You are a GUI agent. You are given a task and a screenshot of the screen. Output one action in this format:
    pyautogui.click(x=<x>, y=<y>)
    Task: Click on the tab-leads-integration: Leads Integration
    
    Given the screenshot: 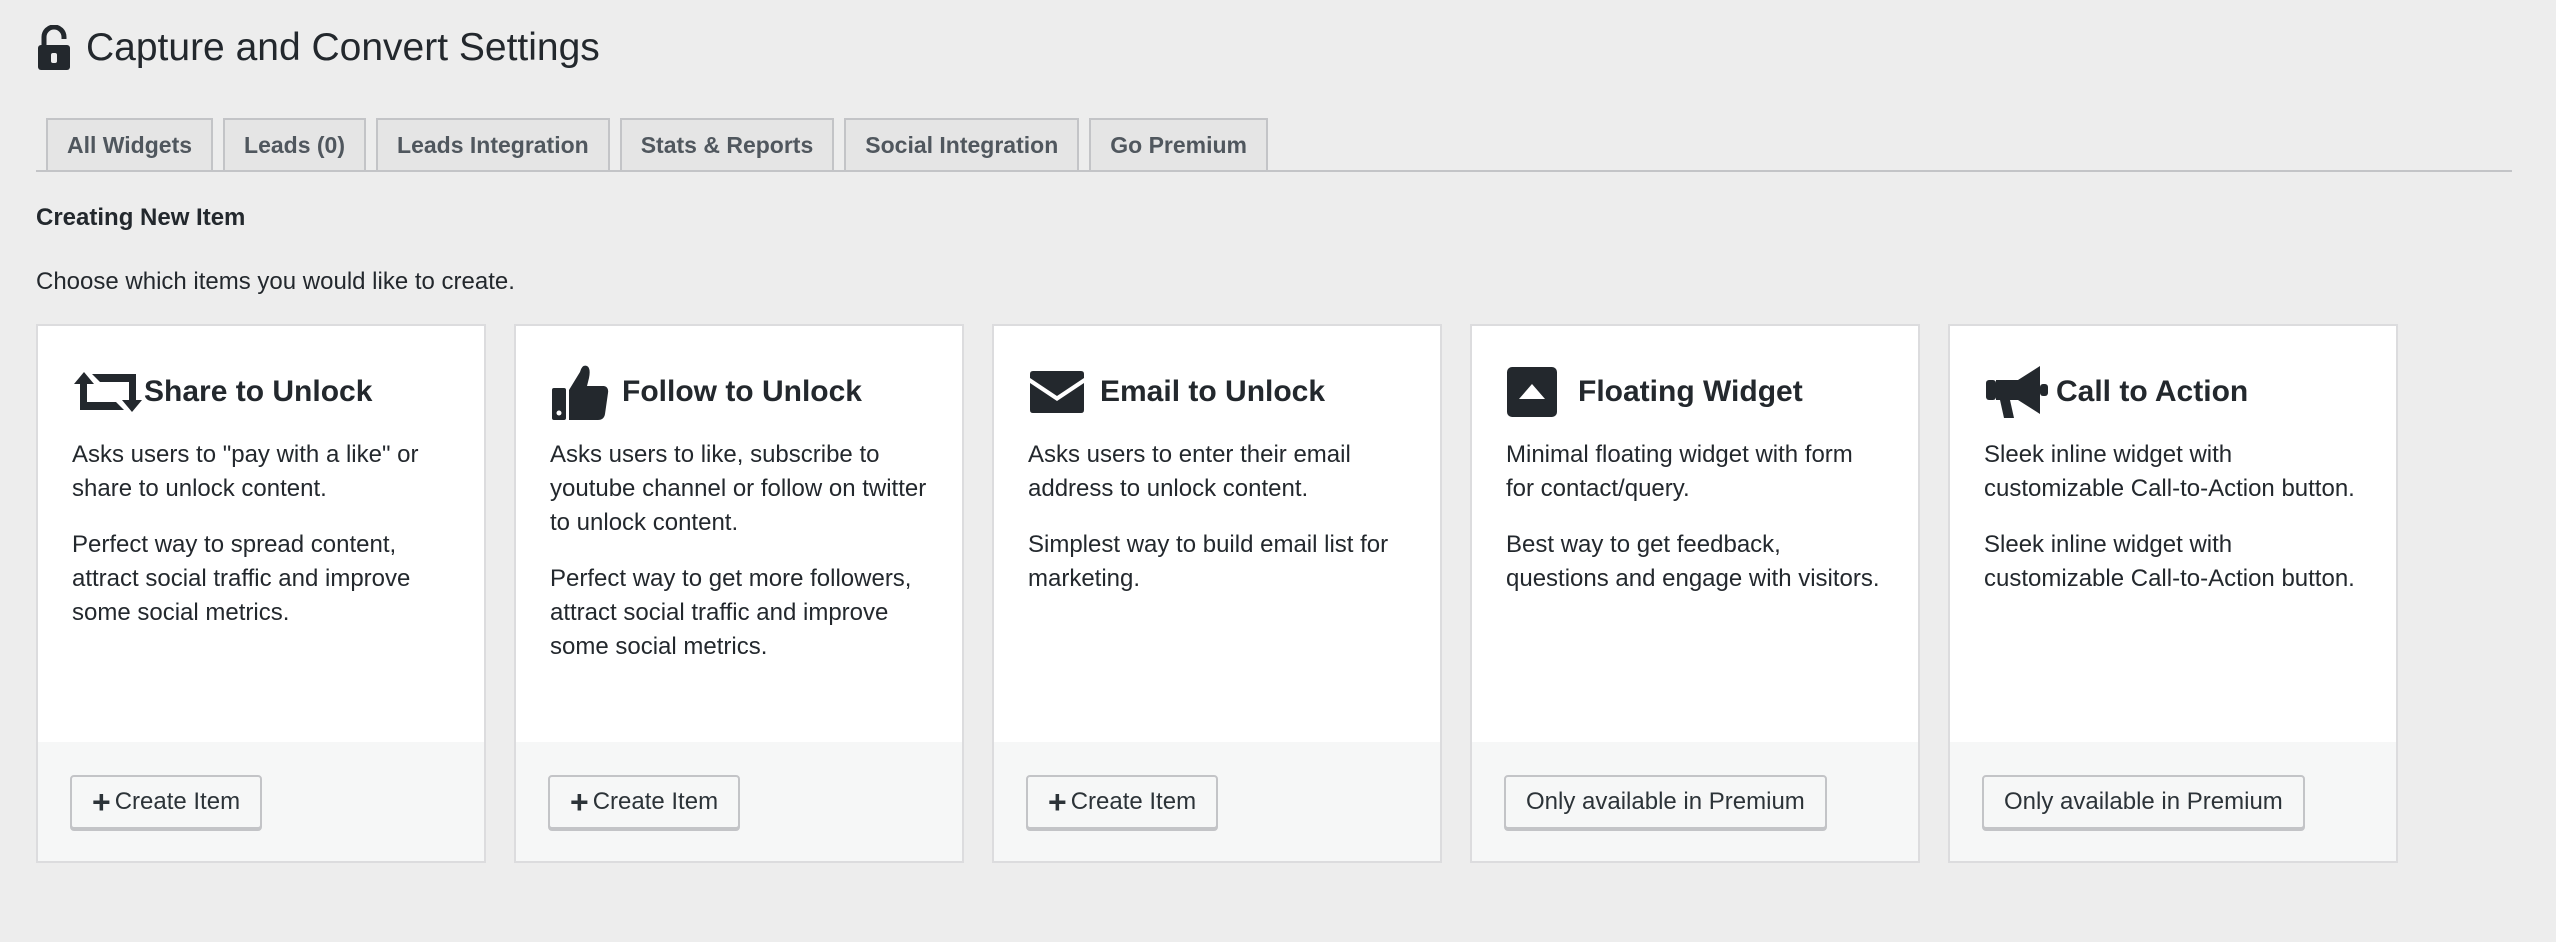 What is the action you would take?
    pyautogui.click(x=493, y=144)
    